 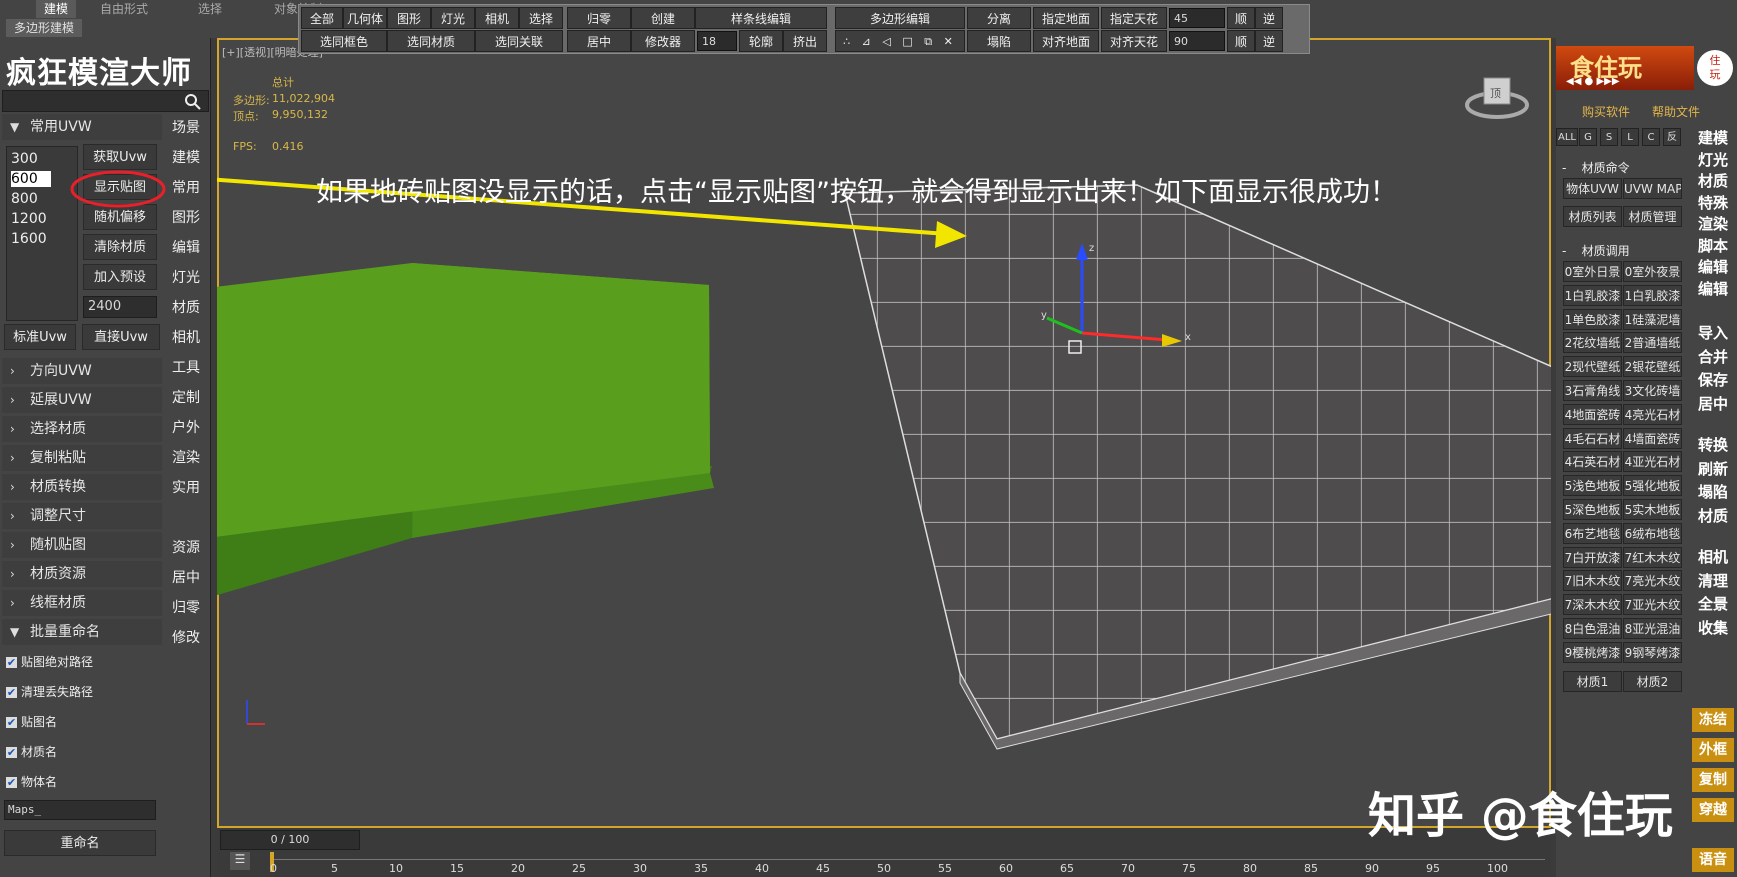 What do you see at coordinates (1713, 245) in the screenshot?
I see `command-cmds_a-5: 脚本` at bounding box center [1713, 245].